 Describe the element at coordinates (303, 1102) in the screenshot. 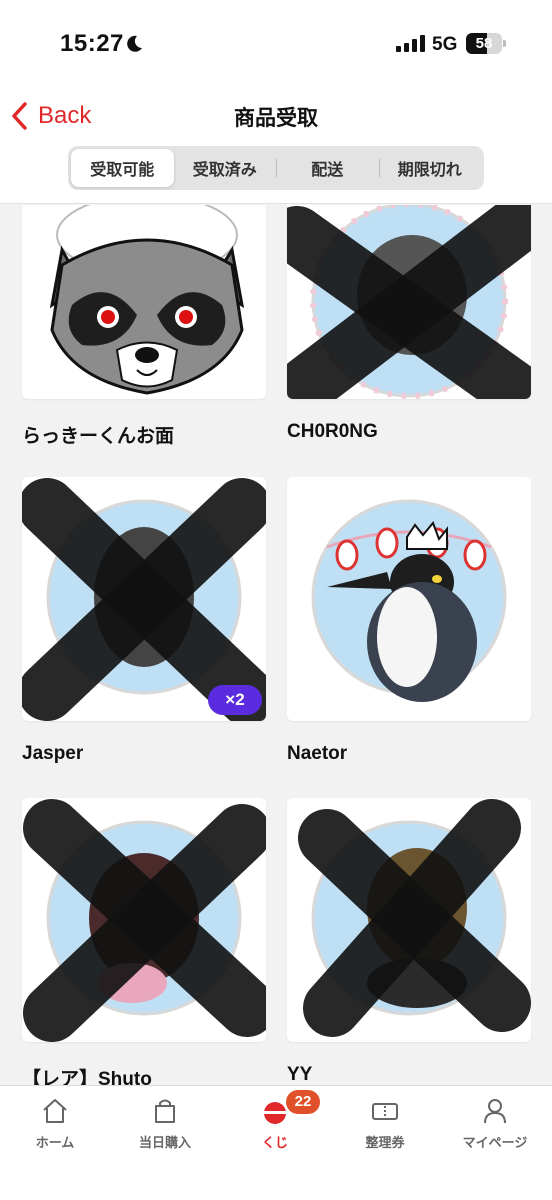

I see `notification-badge: 22` at that location.